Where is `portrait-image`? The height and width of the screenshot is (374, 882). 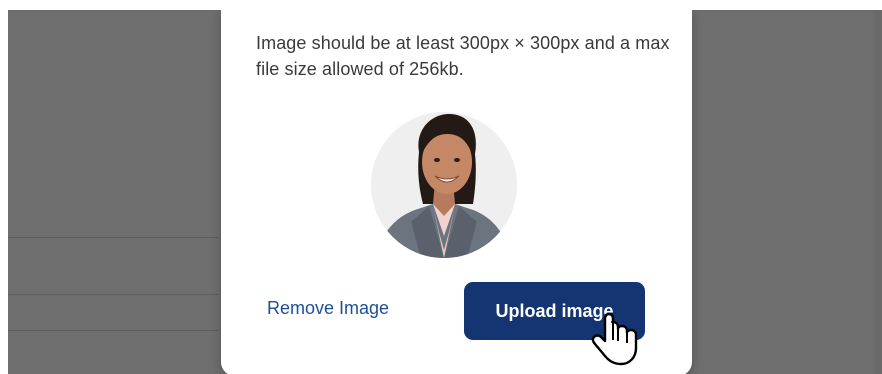
portrait-image is located at coordinates (444, 185).